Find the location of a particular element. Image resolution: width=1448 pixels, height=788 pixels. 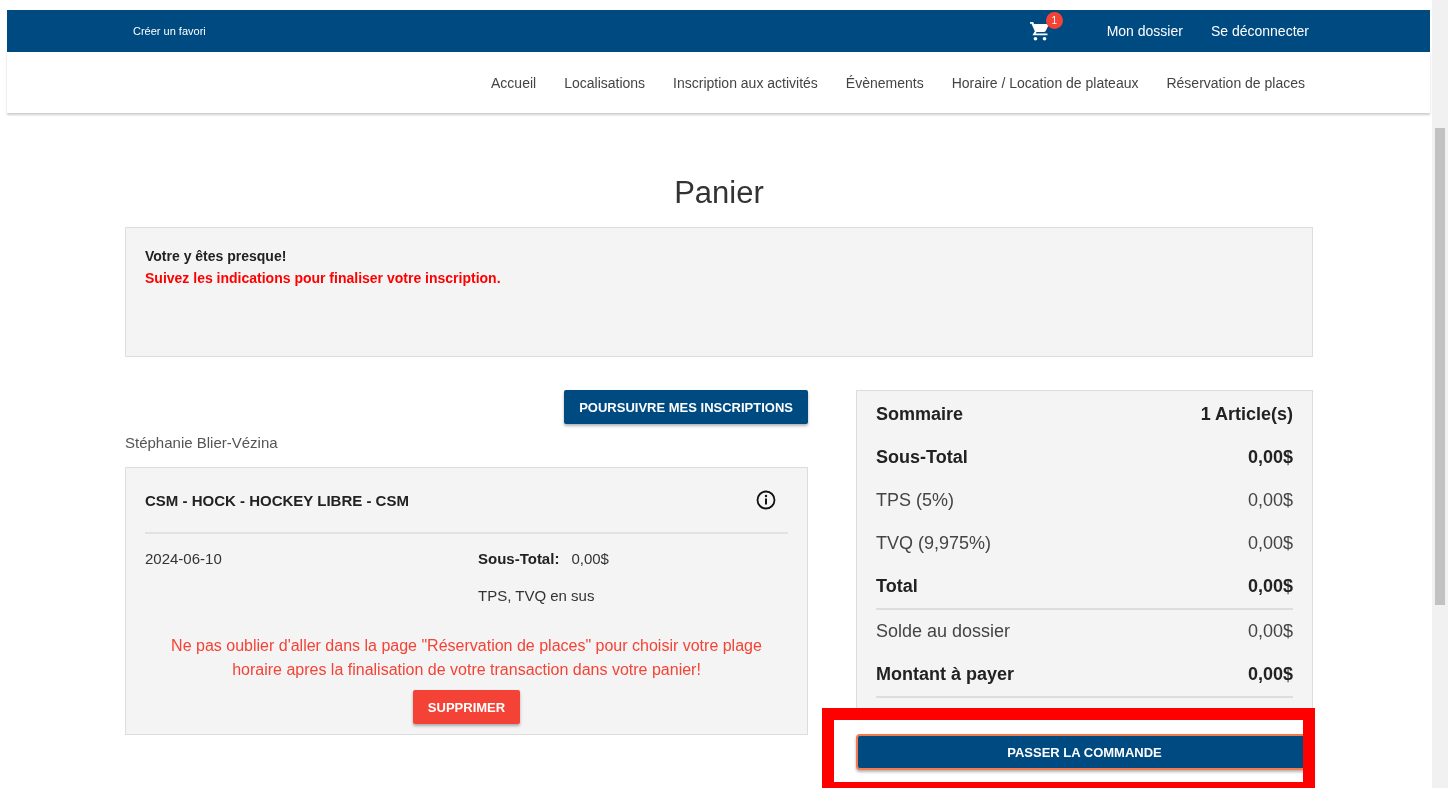

summary-label: TVQ (9,975%) is located at coordinates (934, 543).